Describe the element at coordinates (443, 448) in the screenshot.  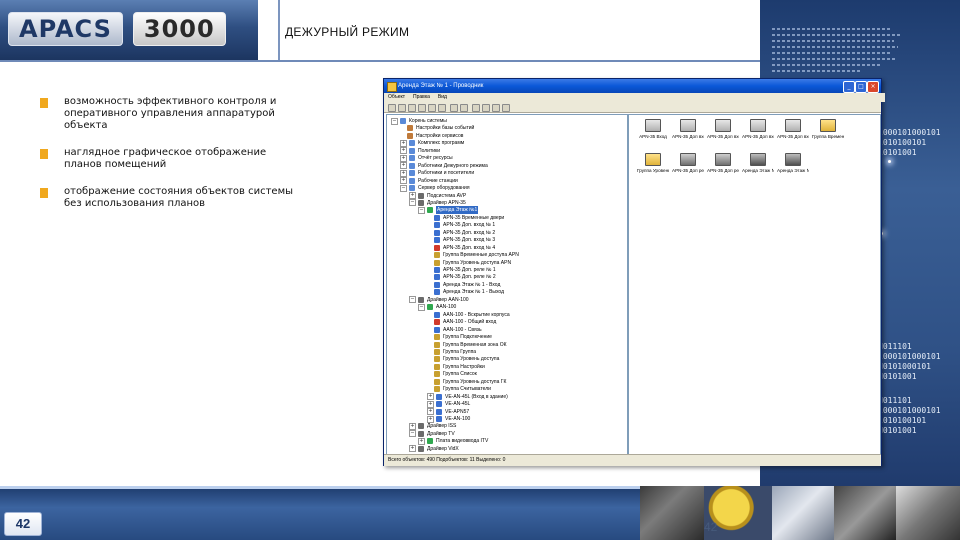
I see `tree-item-label: Драйвер VidX` at that location.